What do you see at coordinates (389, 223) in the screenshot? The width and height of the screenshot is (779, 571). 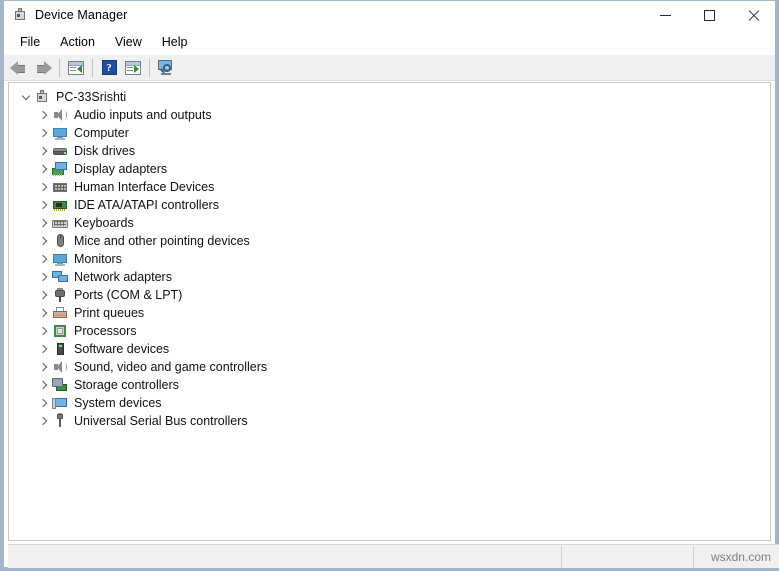 I see `tree-row-keyboards: Keyboards` at bounding box center [389, 223].